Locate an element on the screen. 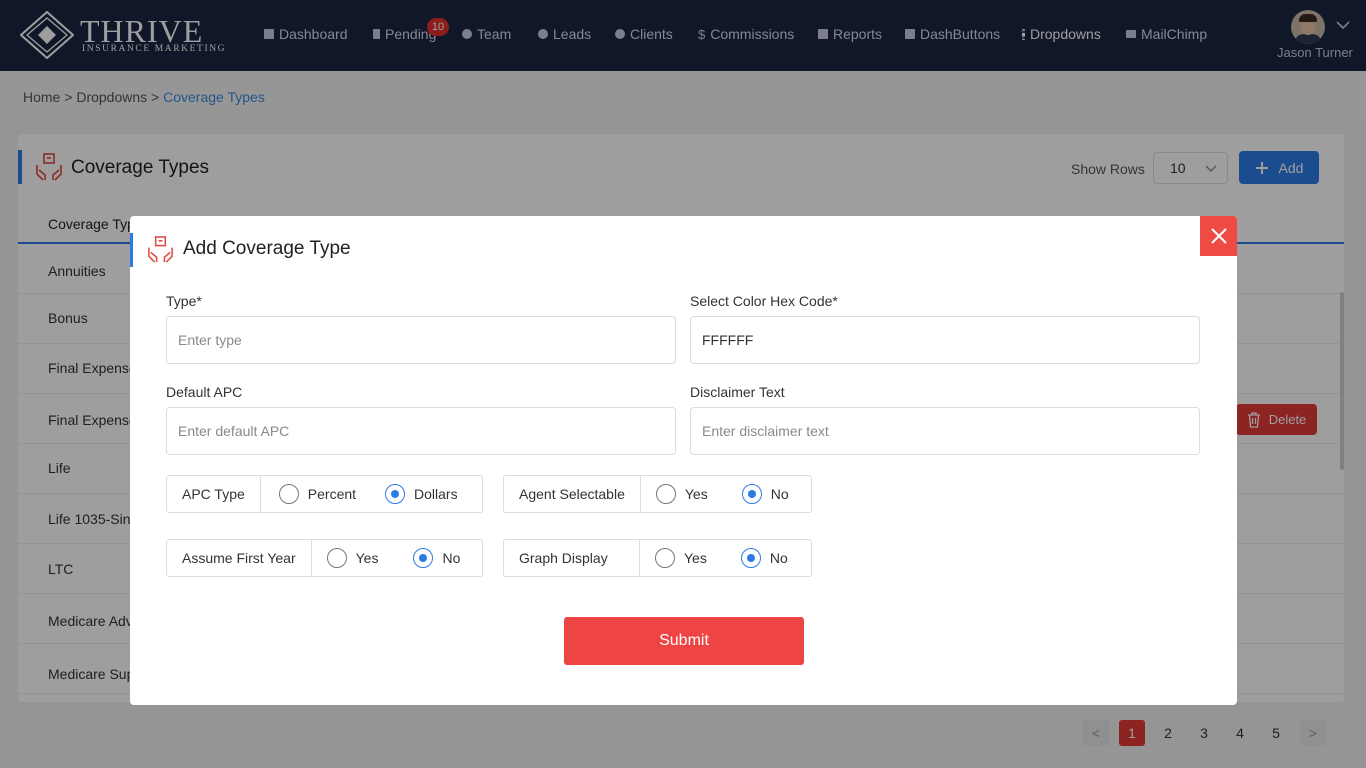  disclaimer-input is located at coordinates (945, 431).